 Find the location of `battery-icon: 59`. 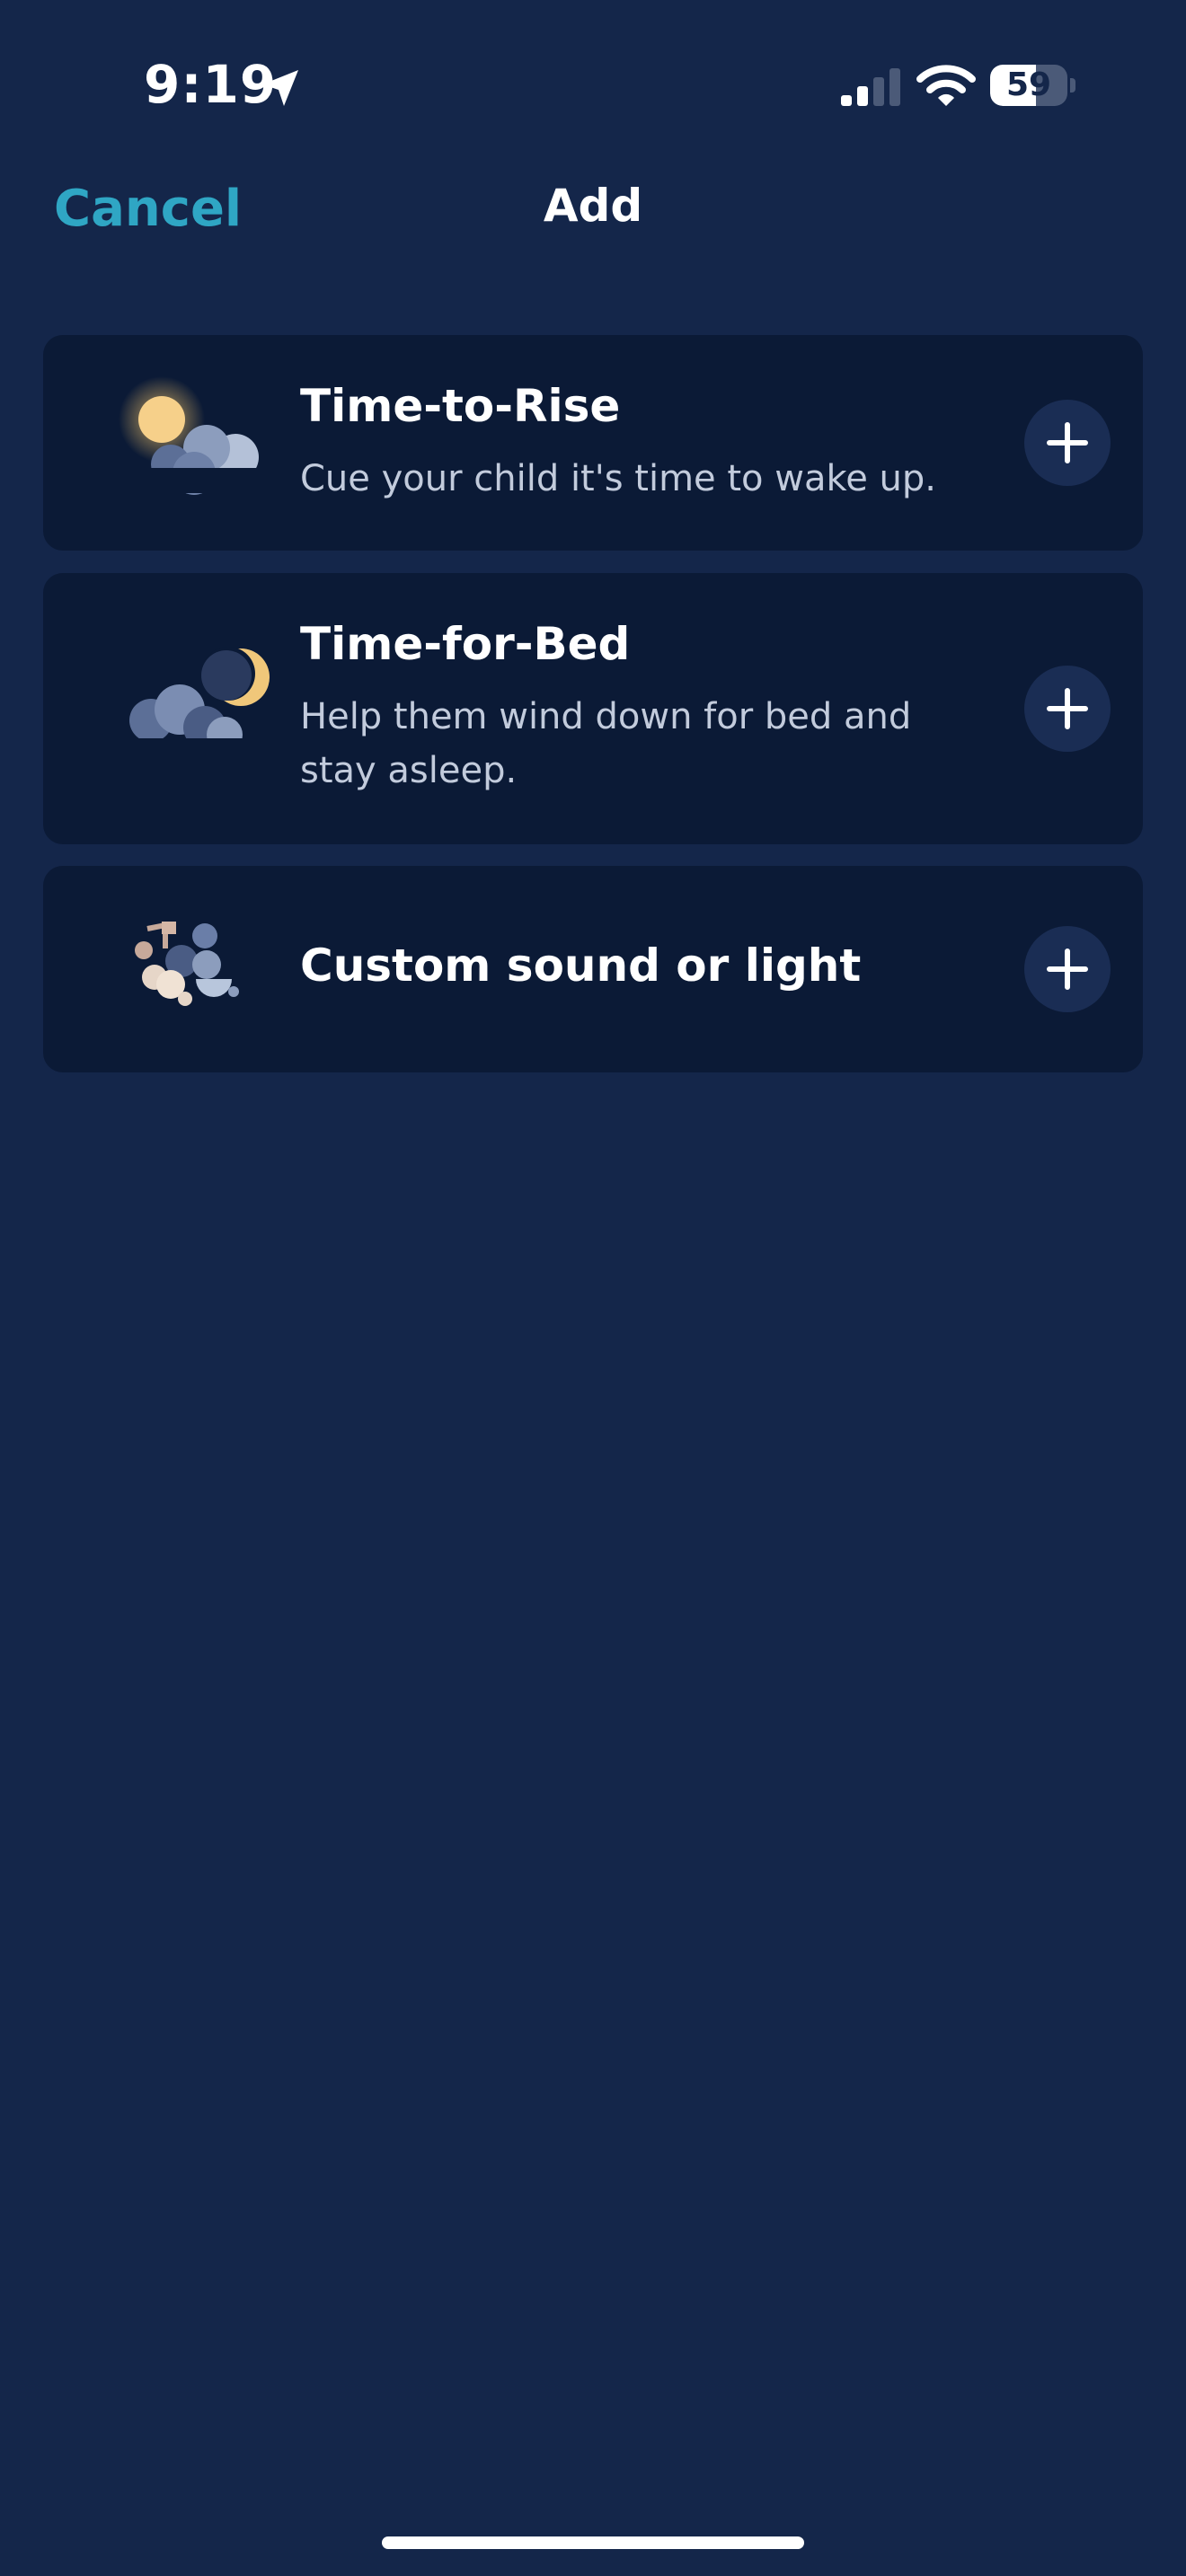

battery-icon: 59 is located at coordinates (1033, 85).